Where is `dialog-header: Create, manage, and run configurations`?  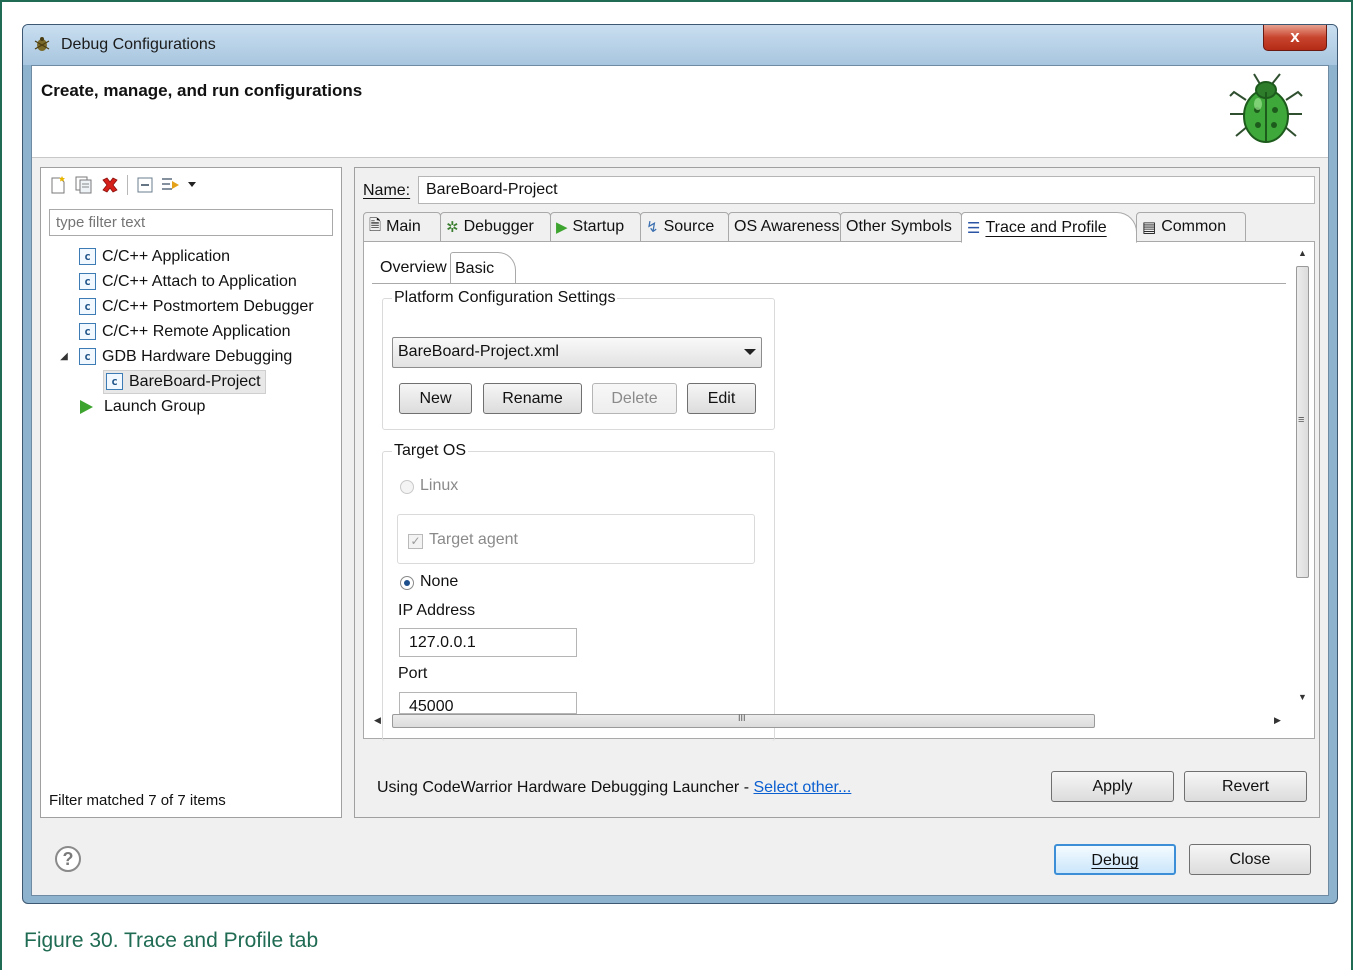 dialog-header: Create, manage, and run configurations is located at coordinates (680, 112).